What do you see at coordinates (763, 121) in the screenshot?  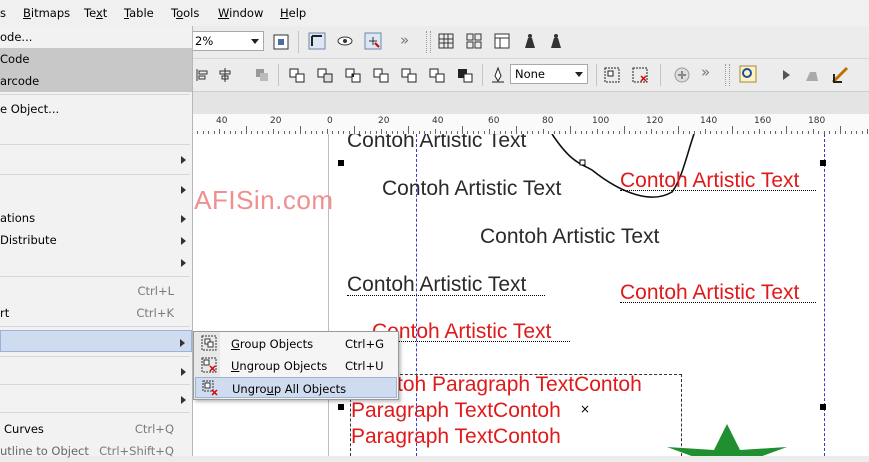 I see `ruler-label: 160` at bounding box center [763, 121].